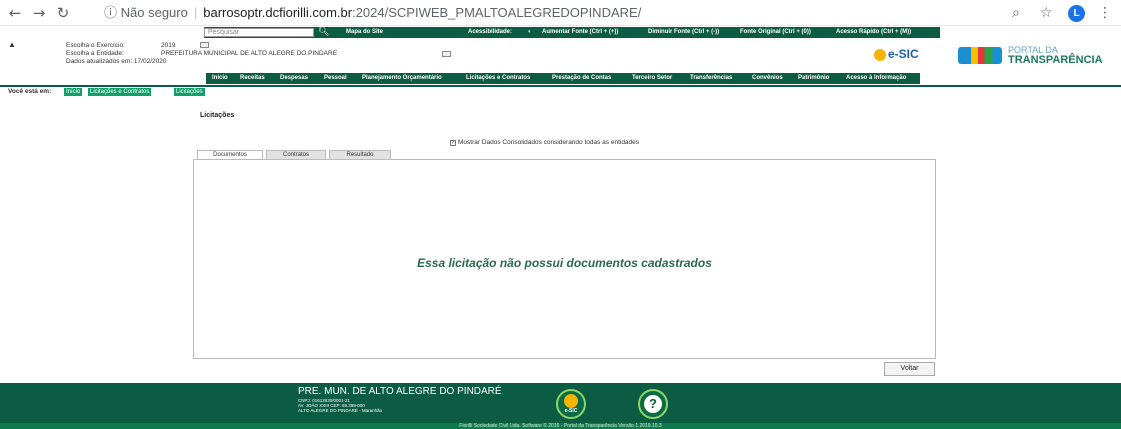  I want to click on menu-item-despesas: Despesas, so click(294, 78).